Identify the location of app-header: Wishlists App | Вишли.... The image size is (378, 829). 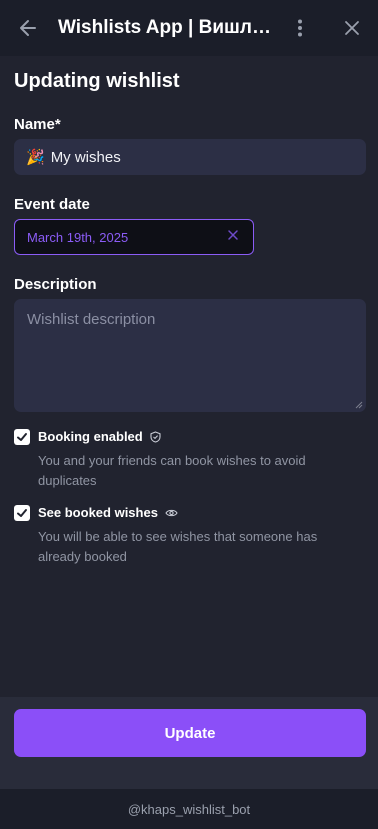
(189, 28).